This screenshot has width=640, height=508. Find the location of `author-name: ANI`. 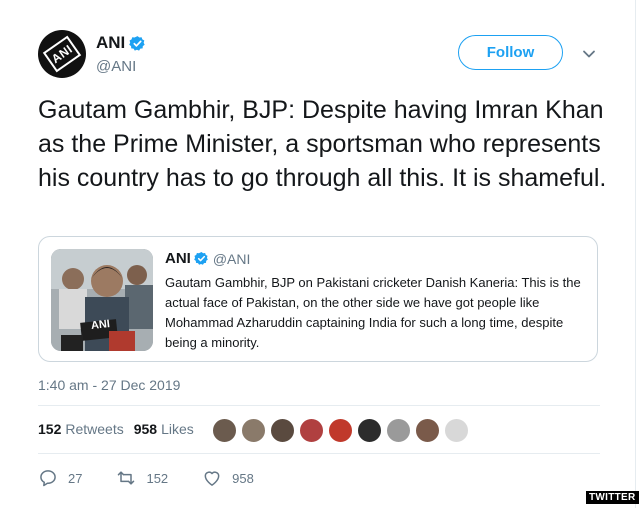

author-name: ANI is located at coordinates (110, 43).